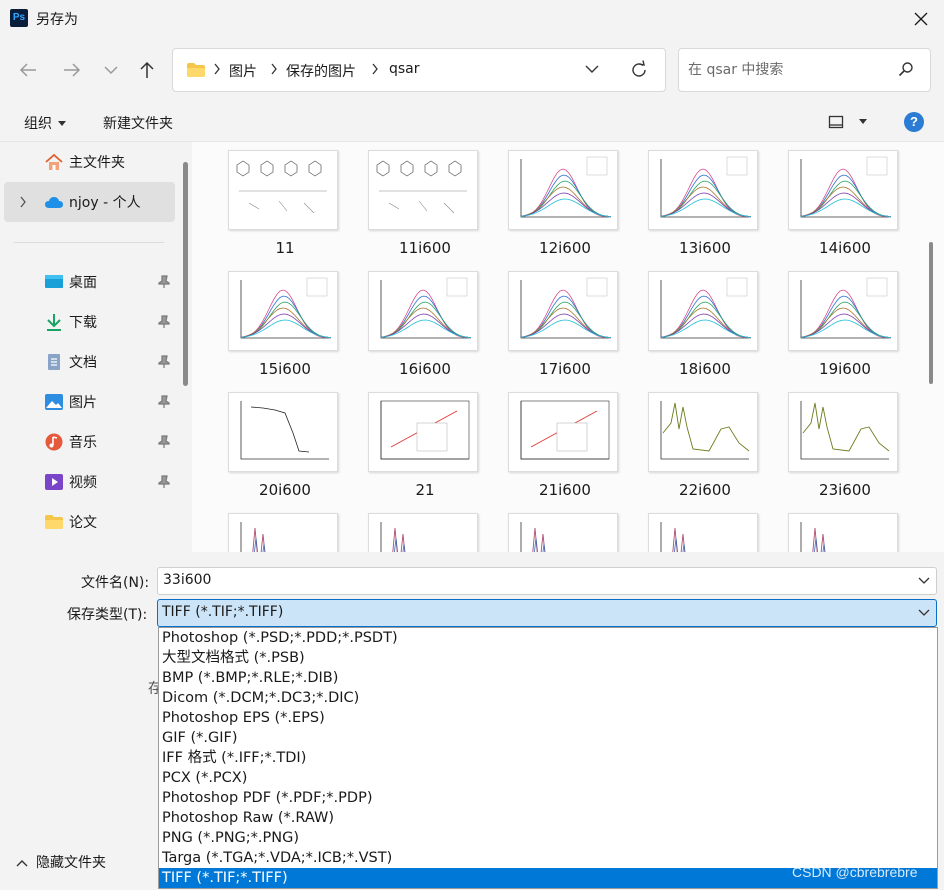 The image size is (944, 890). I want to click on file-tile: 11i600, so click(418, 203).